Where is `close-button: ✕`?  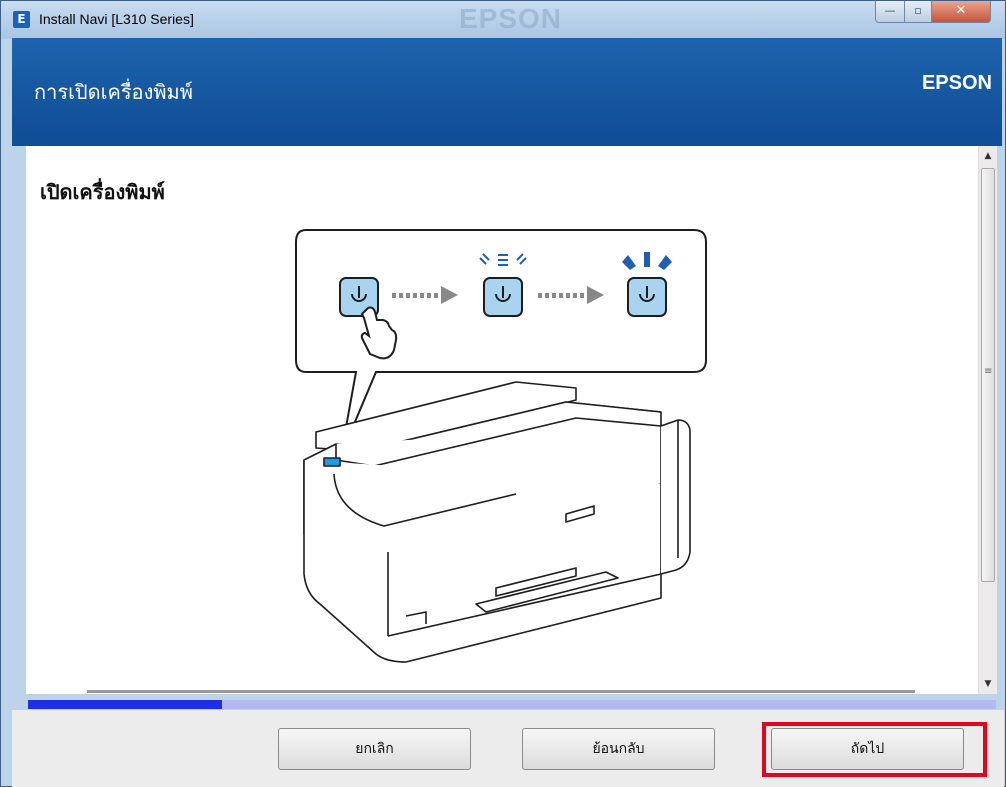 close-button: ✕ is located at coordinates (961, 12).